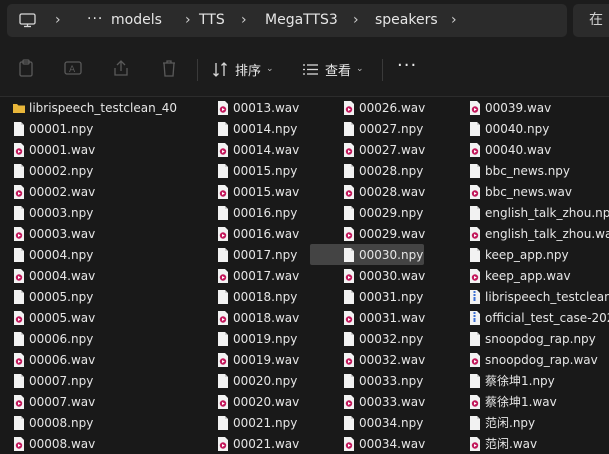  I want to click on file-item: 00040.npy, so click(536, 128).